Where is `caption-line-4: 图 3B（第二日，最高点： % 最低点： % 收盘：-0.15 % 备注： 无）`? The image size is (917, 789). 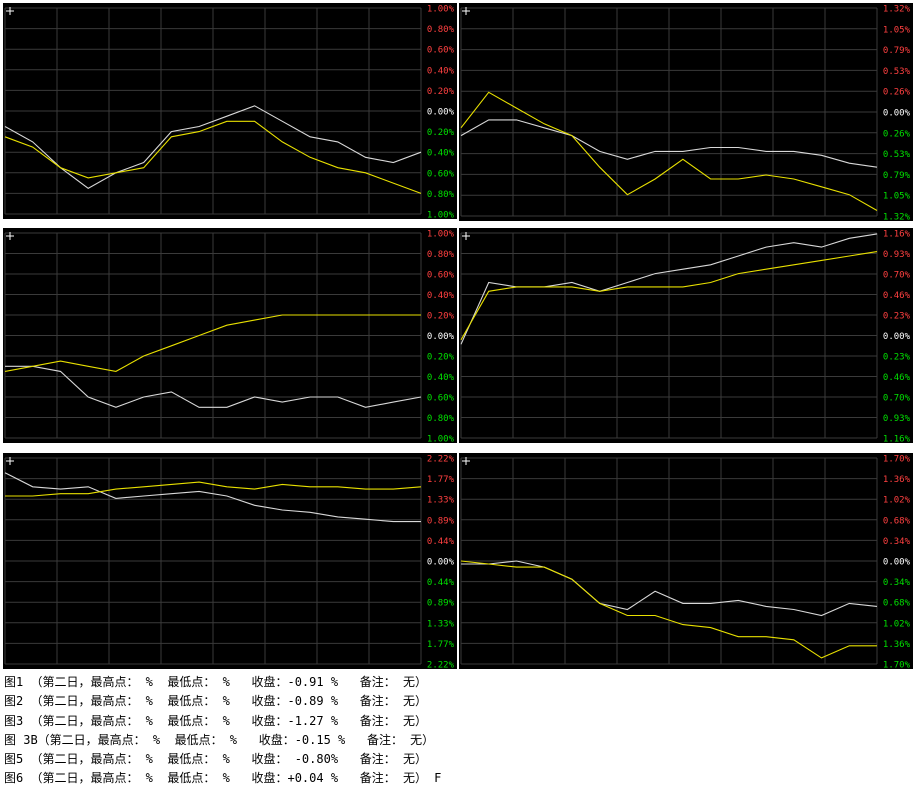
caption-line-4: 图 3B（第二日，最高点： % 最低点： % 收盘：-0.15 % 备注： 无） is located at coordinates (219, 739).